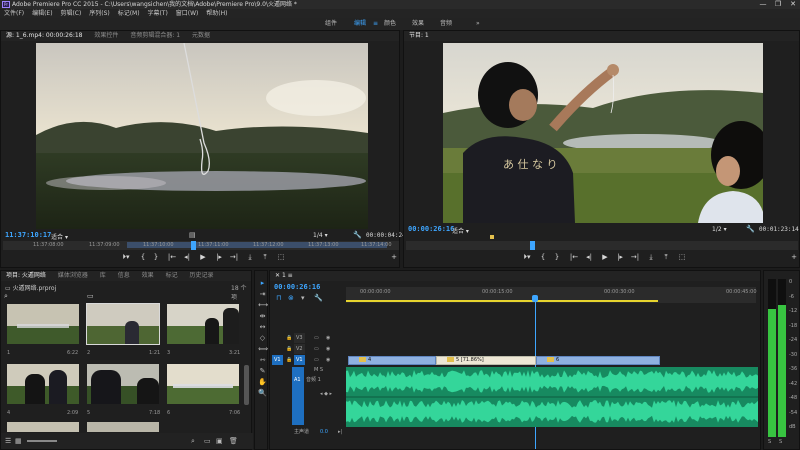 This screenshot has width=800, height=450. What do you see at coordinates (486, 360) in the screenshot?
I see `clip-v1-5: 5 [71.86%]` at bounding box center [486, 360].